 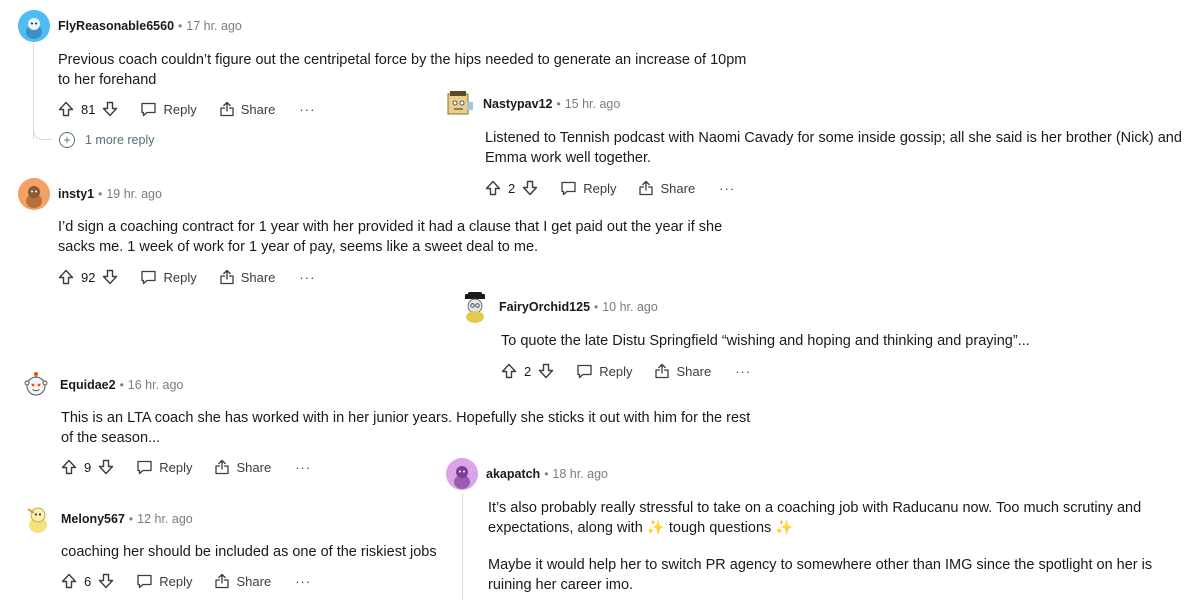 I want to click on username: FairyOrchid125, so click(x=544, y=307).